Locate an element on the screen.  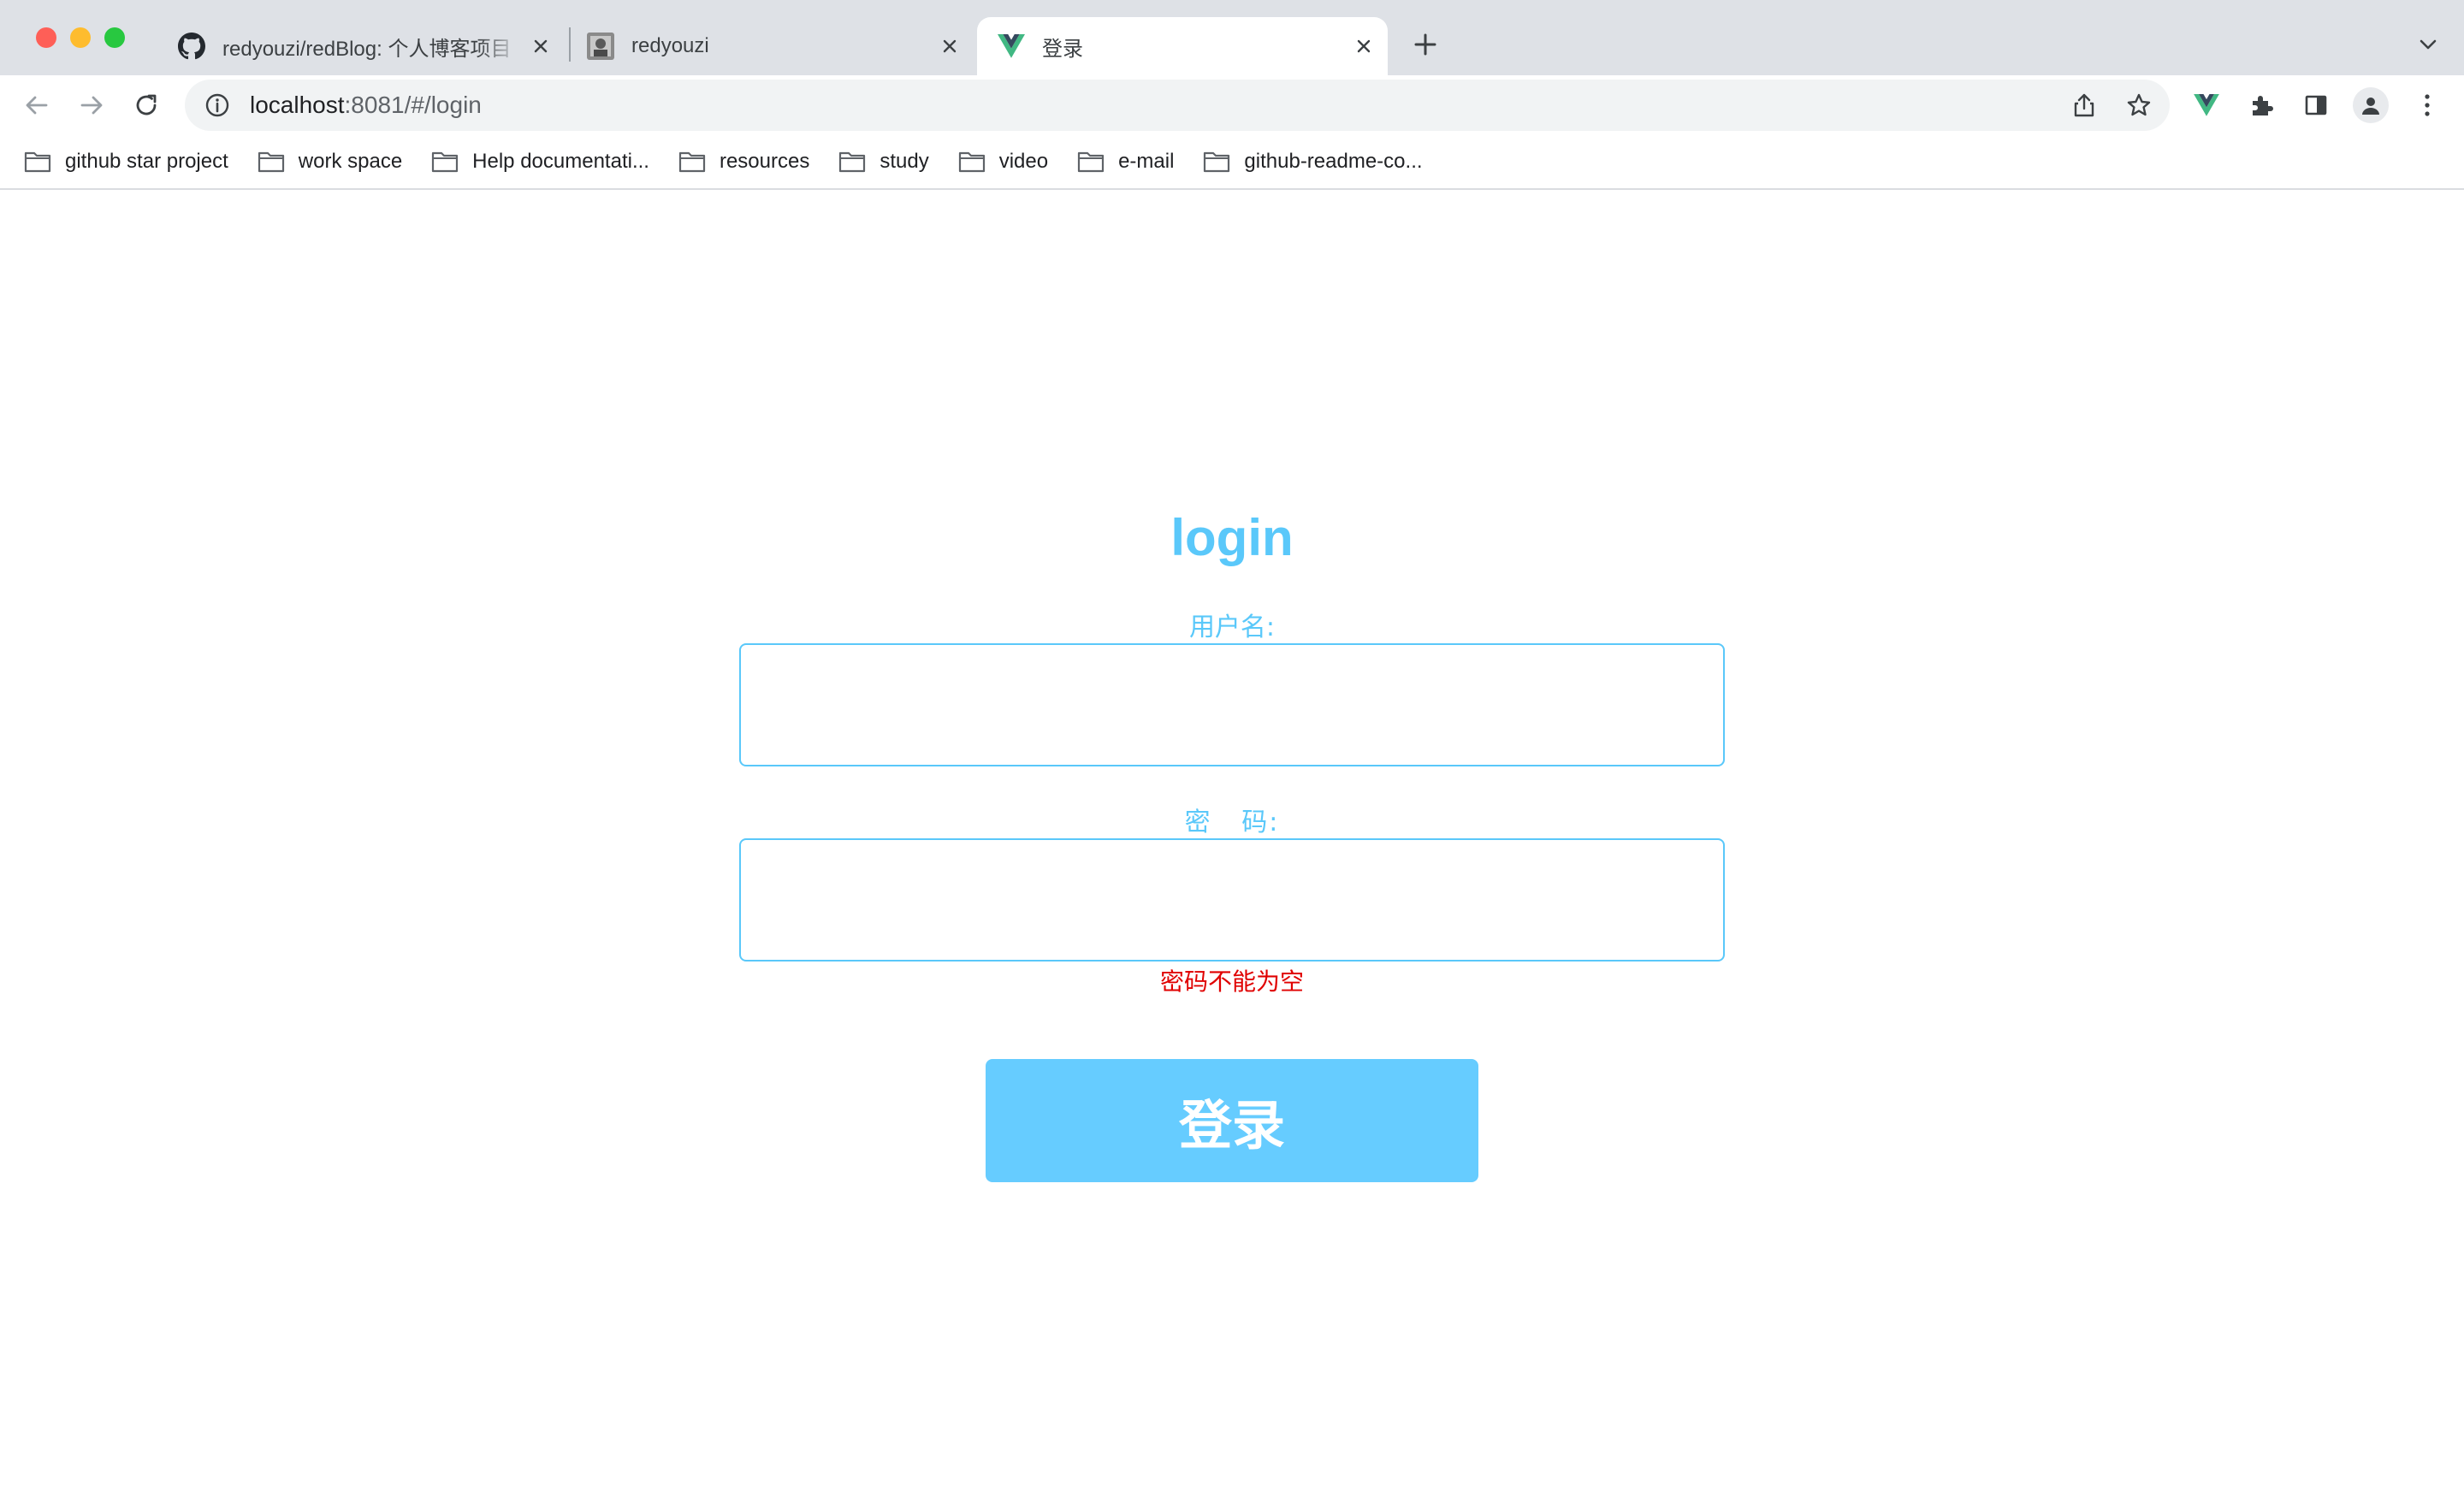
bookmark-folder: github star project is located at coordinates (126, 162).